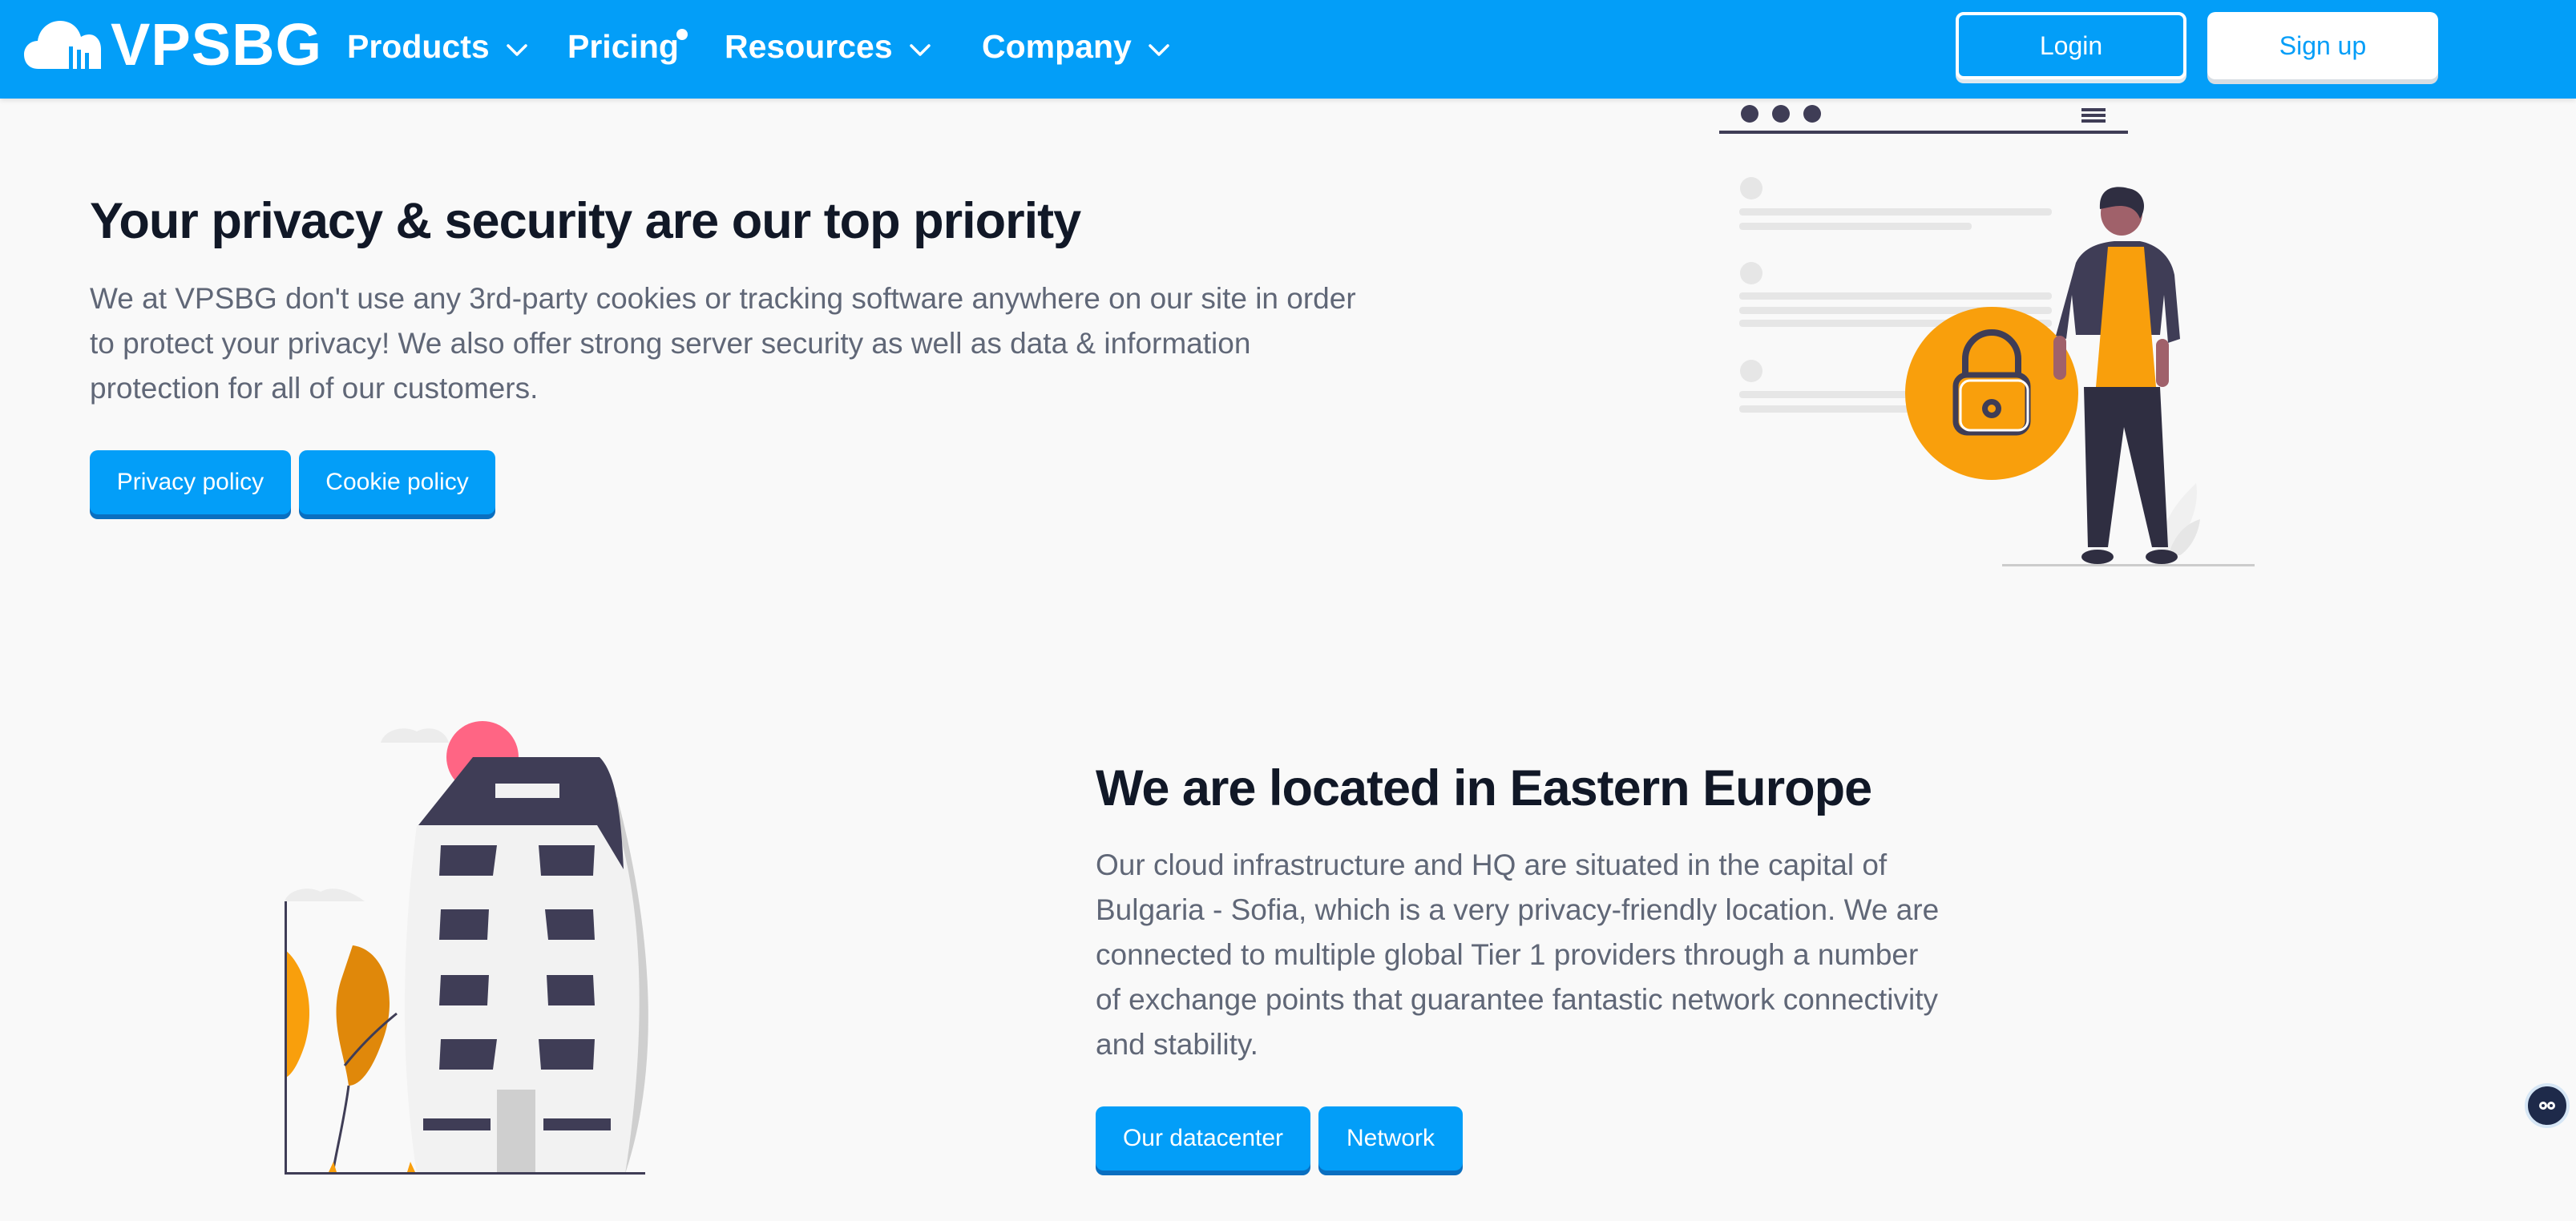 The height and width of the screenshot is (1221, 2576). Describe the element at coordinates (1987, 335) in the screenshot. I see `security-lock-illustration` at that location.